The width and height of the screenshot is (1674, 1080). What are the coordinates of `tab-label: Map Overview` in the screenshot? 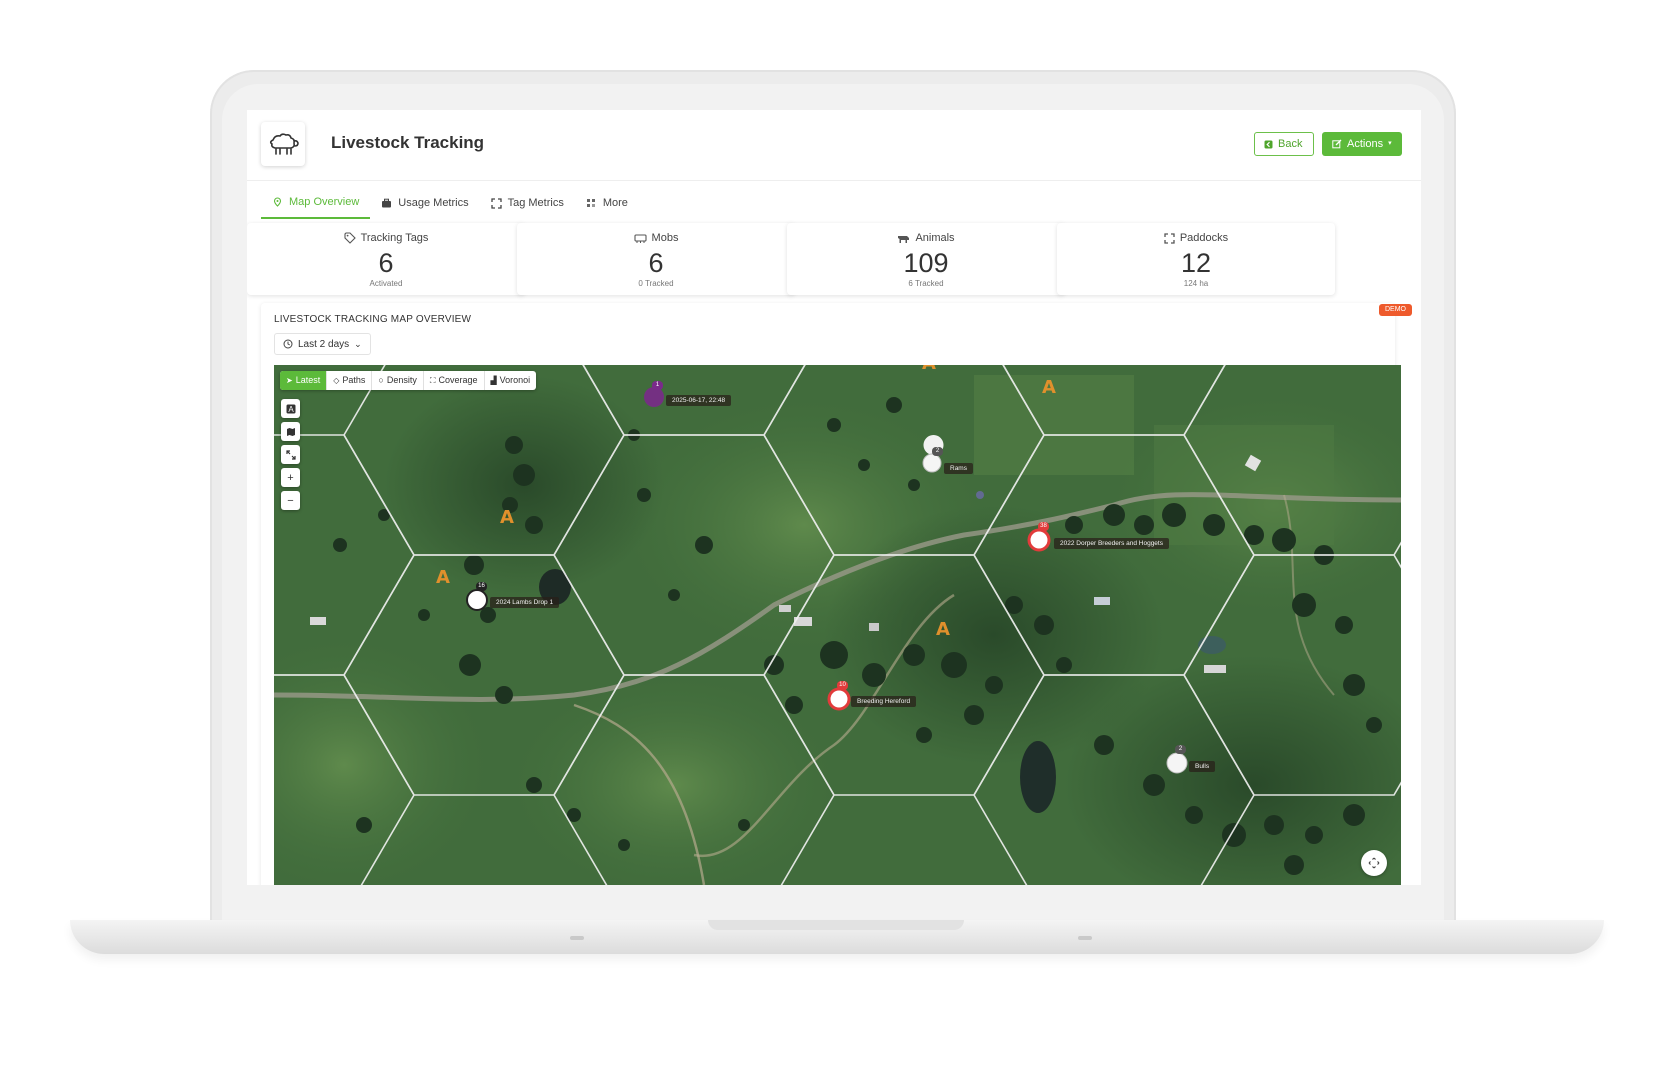 It's located at (324, 202).